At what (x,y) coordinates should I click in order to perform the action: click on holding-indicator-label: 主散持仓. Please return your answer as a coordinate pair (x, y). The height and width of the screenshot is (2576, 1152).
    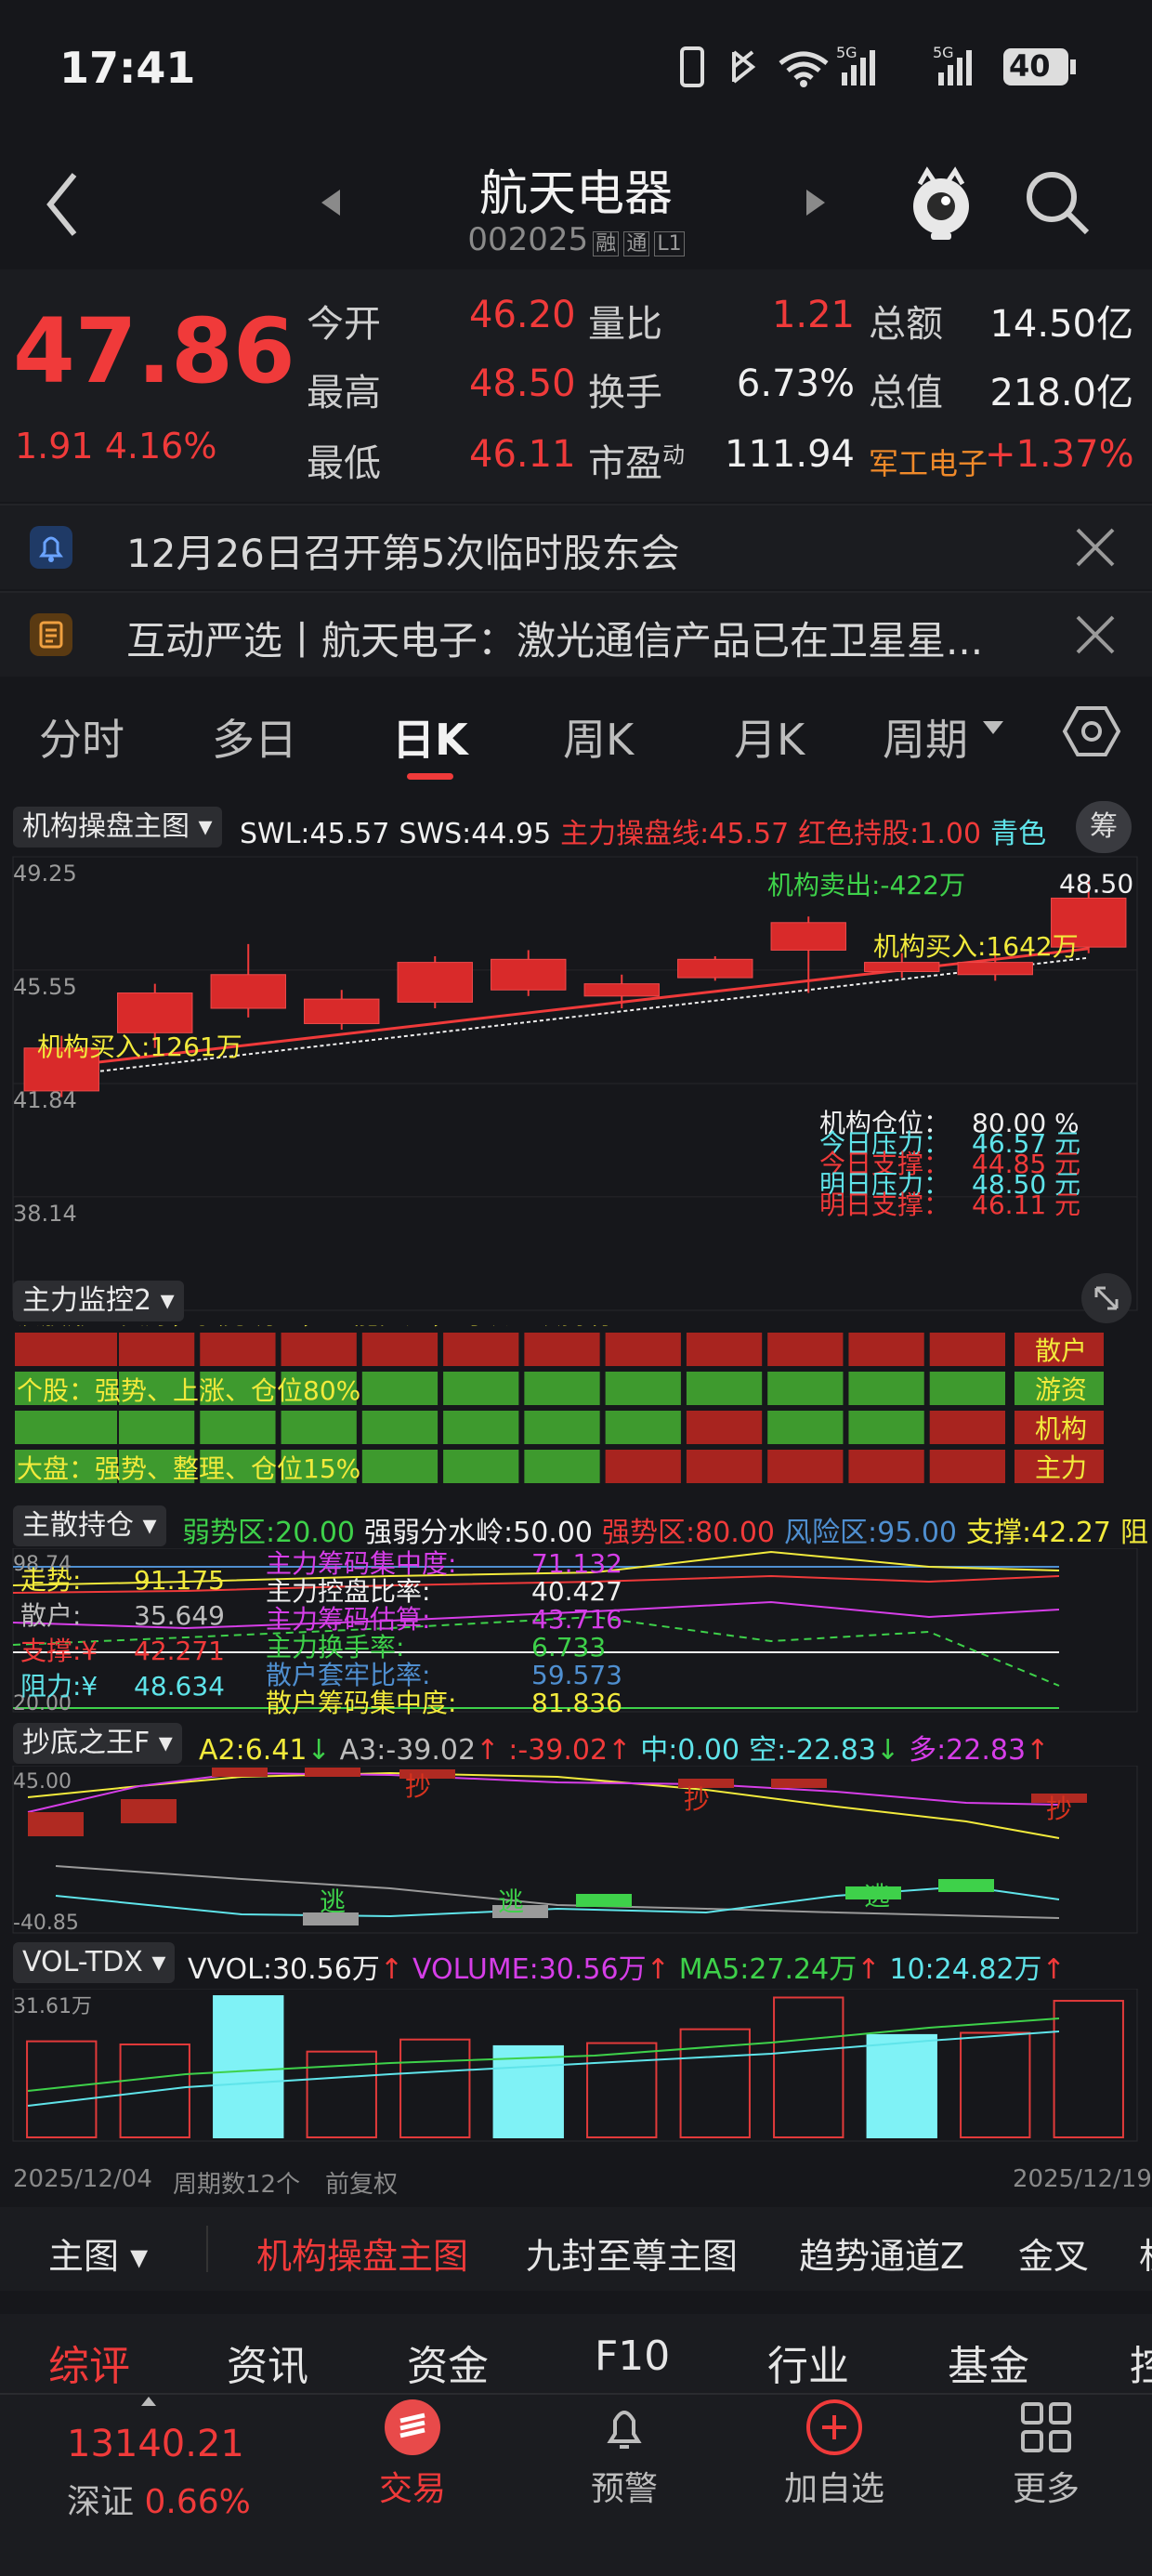
    Looking at the image, I should click on (78, 1525).